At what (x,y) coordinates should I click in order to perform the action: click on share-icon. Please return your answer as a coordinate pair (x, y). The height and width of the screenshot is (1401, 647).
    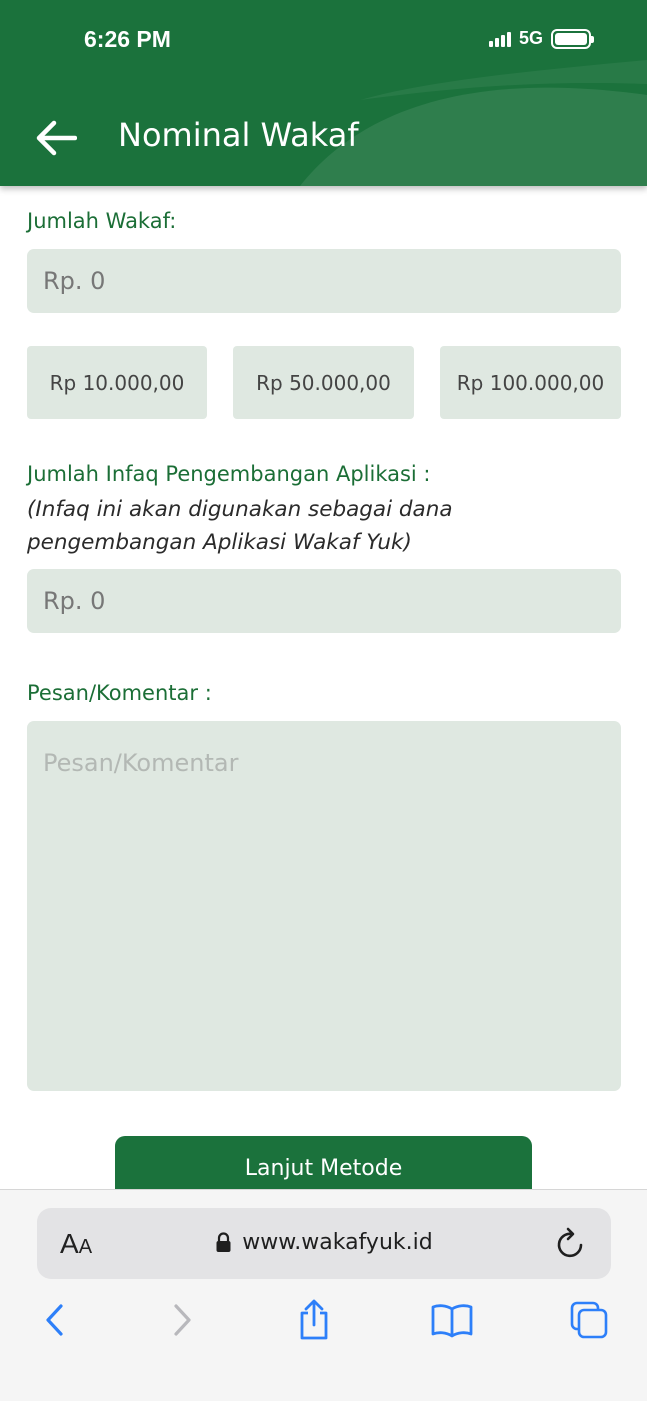
    Looking at the image, I should click on (314, 1320).